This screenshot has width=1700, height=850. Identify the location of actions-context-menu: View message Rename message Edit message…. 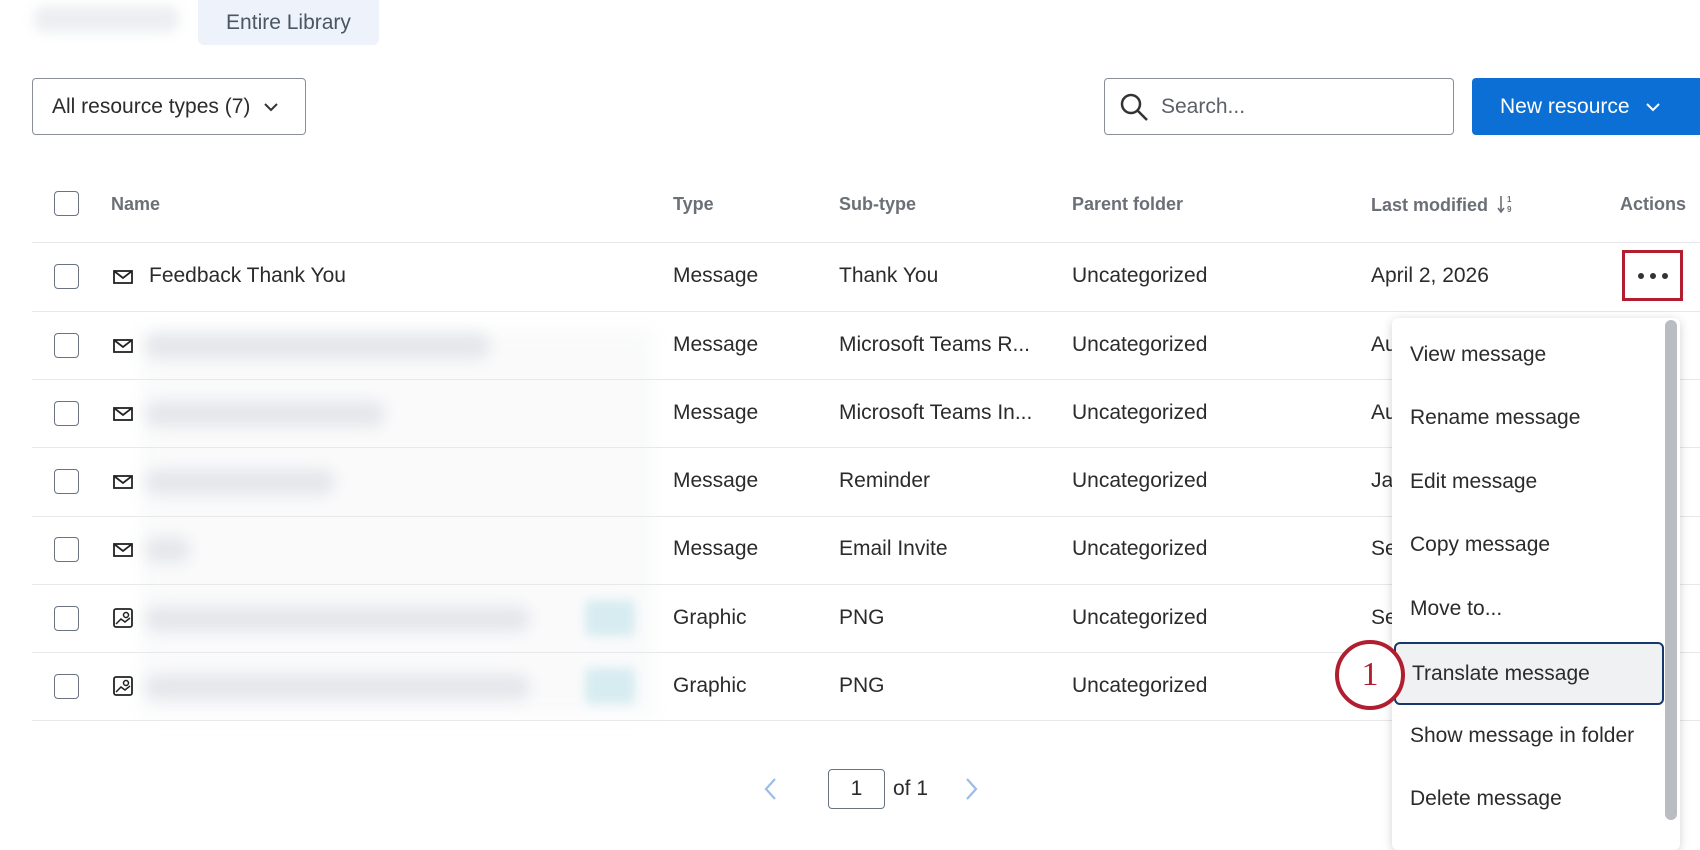
(1536, 584).